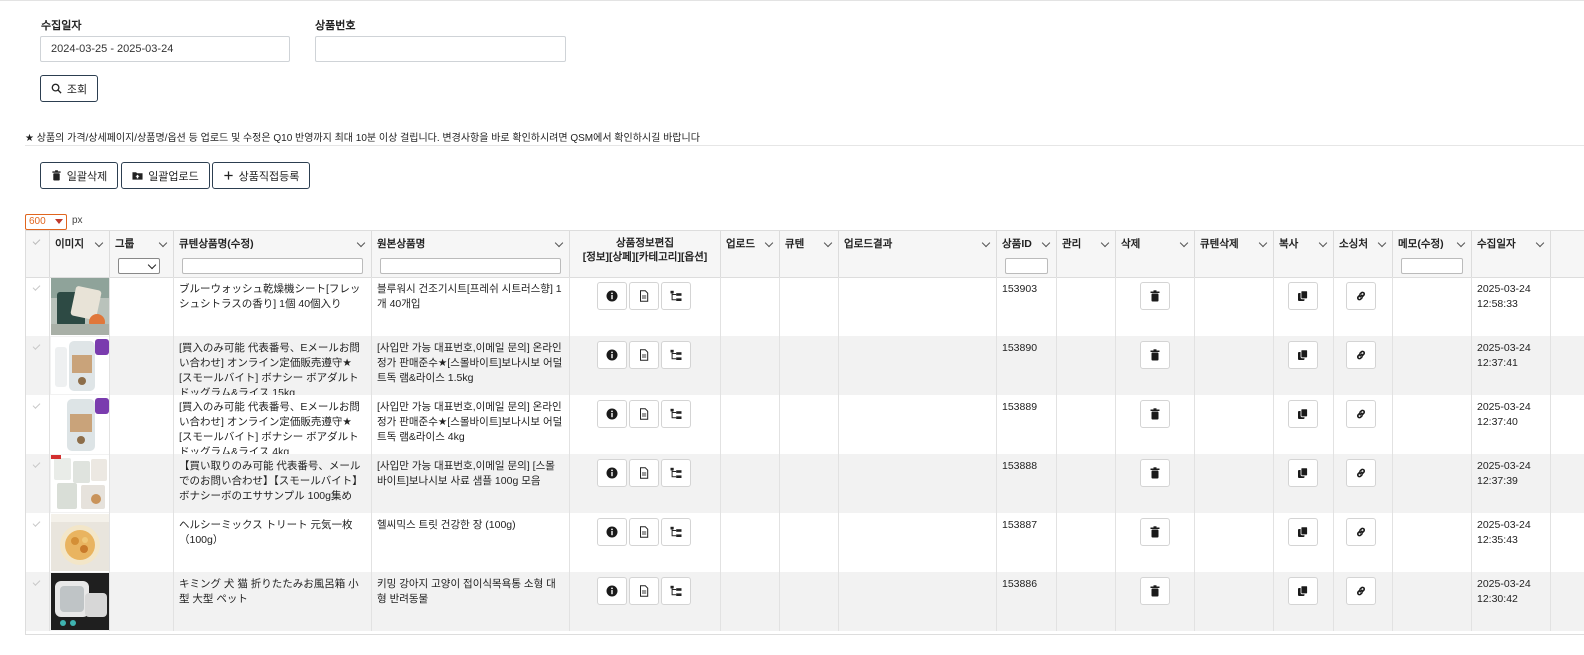 The image size is (1584, 655). What do you see at coordinates (1304, 254) in the screenshot?
I see `header-copy: 복사` at bounding box center [1304, 254].